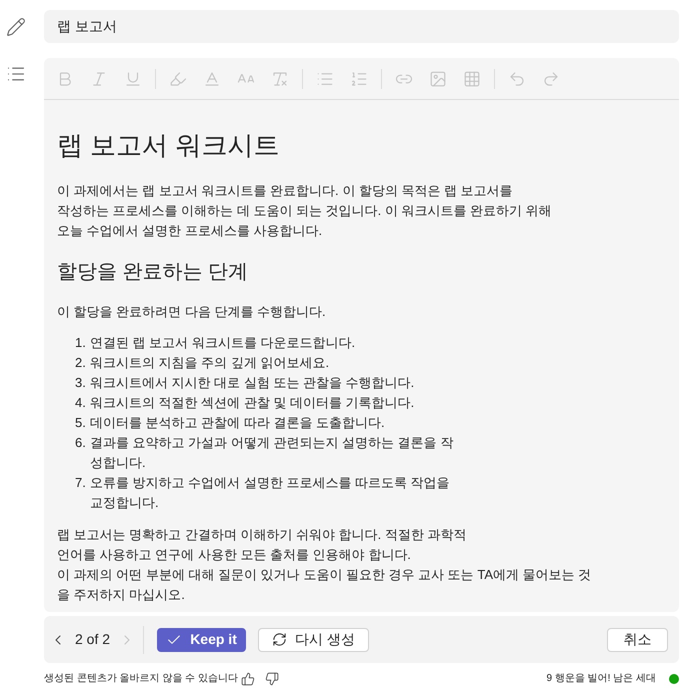 Image resolution: width=687 pixels, height=695 pixels. What do you see at coordinates (472, 79) in the screenshot?
I see `table-icon` at bounding box center [472, 79].